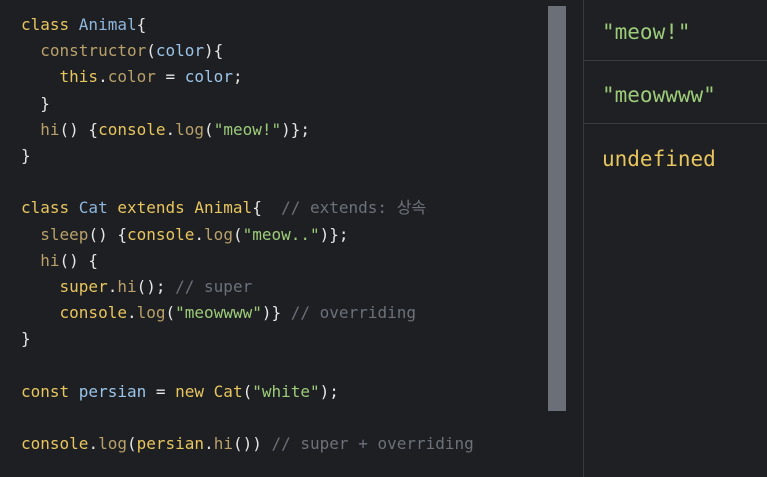 This screenshot has height=477, width=767. I want to click on code-token: )}, so click(276, 313).